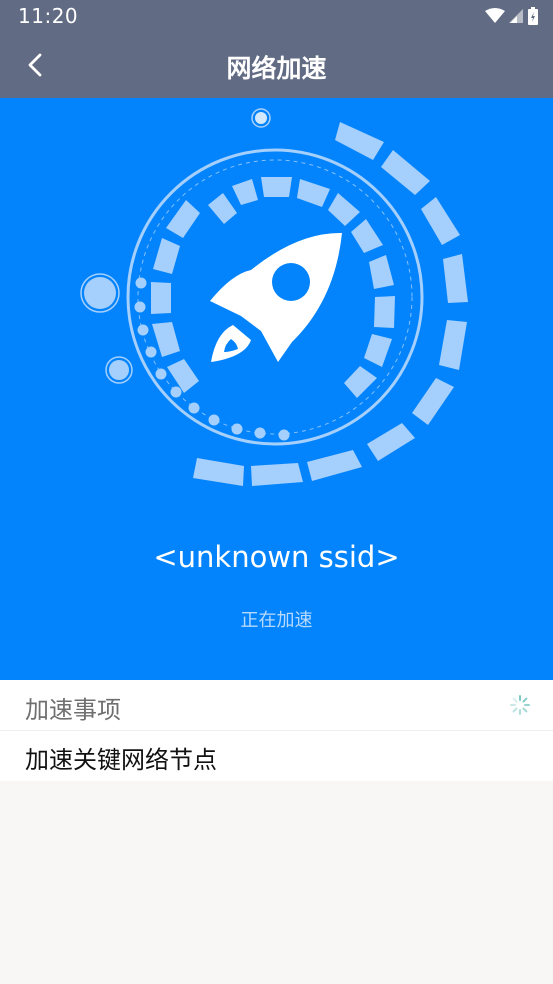 The image size is (553, 984). I want to click on acceleration-status: 正在加速, so click(276, 620).